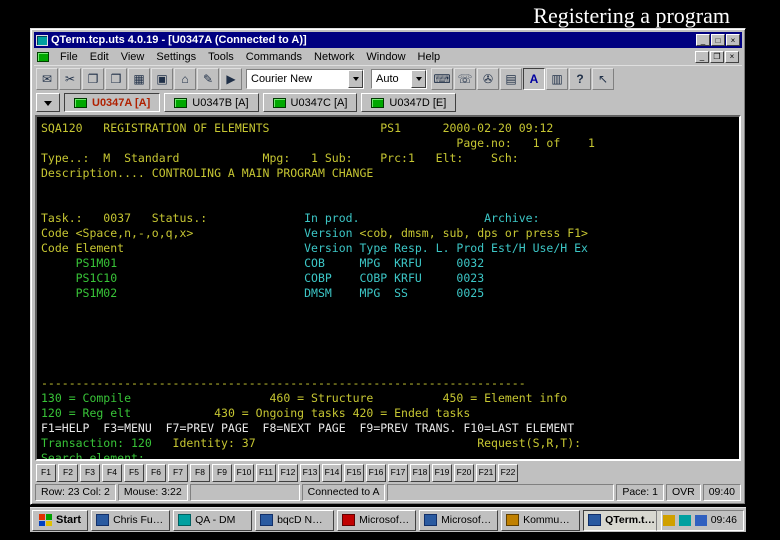 This screenshot has height=540, width=780. Describe the element at coordinates (354, 472) in the screenshot. I see `fkey-f15: F15` at that location.